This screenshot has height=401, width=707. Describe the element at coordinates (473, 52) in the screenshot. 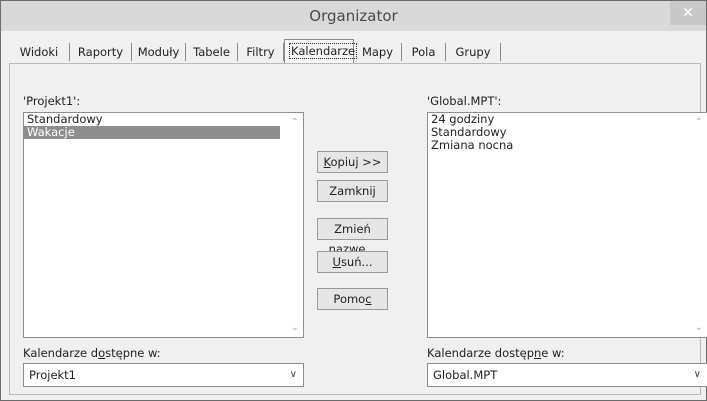

I see `tab-grupy: Grupy` at that location.